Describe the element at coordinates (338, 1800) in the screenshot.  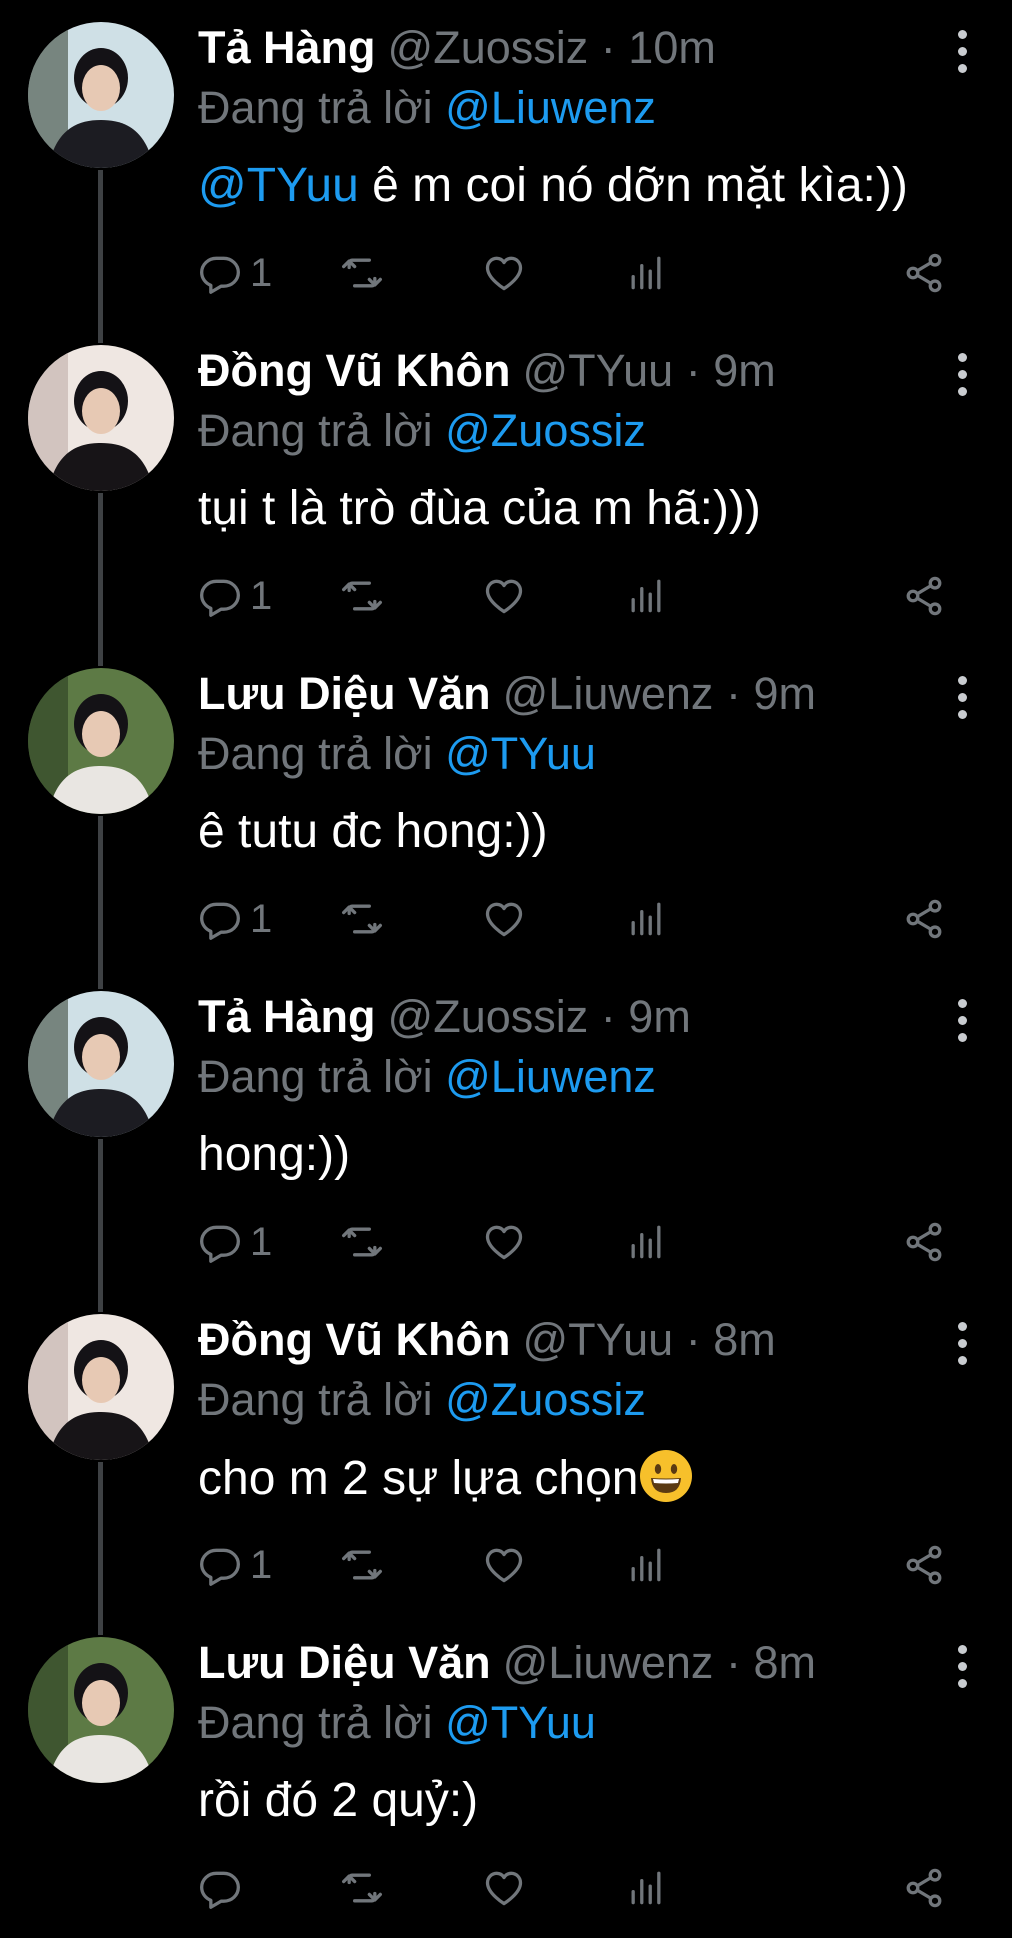
I see `tweet-text-content: rồi đó 2 quỷ:)` at that location.